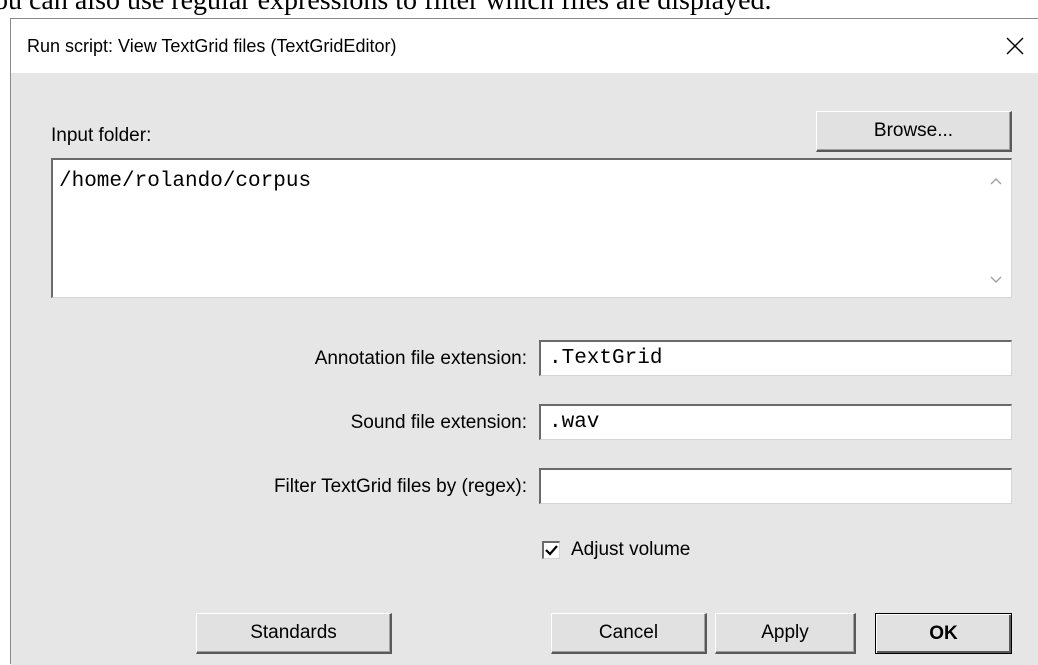 The width and height of the screenshot is (1038, 665). Describe the element at coordinates (400, 486) in the screenshot. I see `filter-regex-label: Filter TextGrid files by (regex):` at that location.